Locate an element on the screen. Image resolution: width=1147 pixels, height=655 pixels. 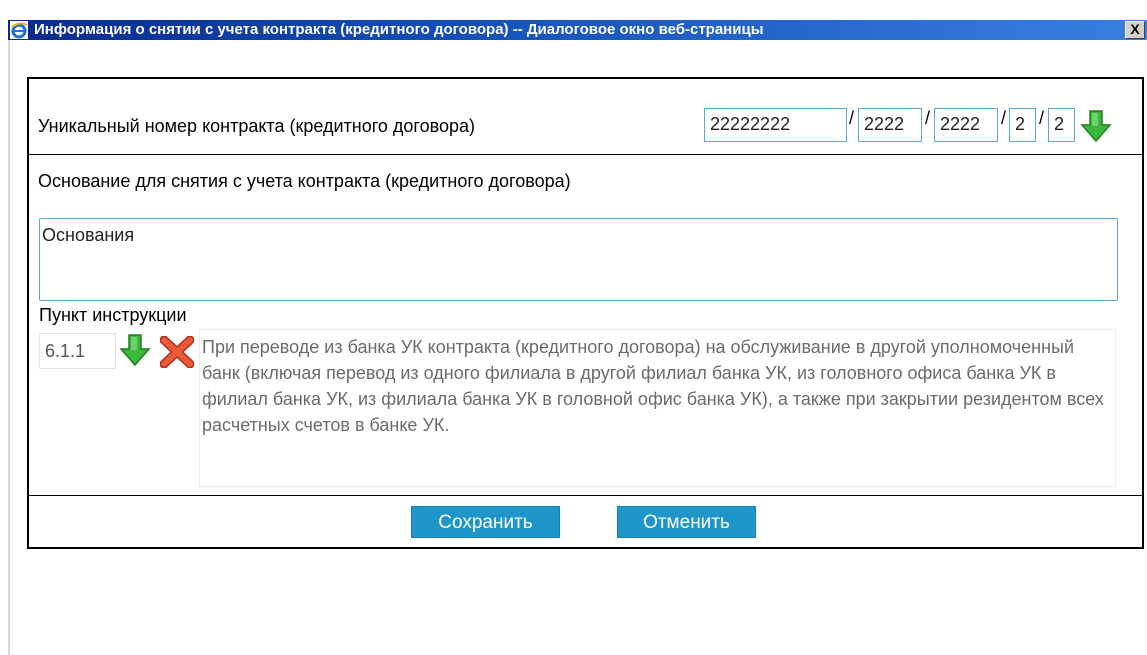
cancel-button: Отменить is located at coordinates (686, 522).